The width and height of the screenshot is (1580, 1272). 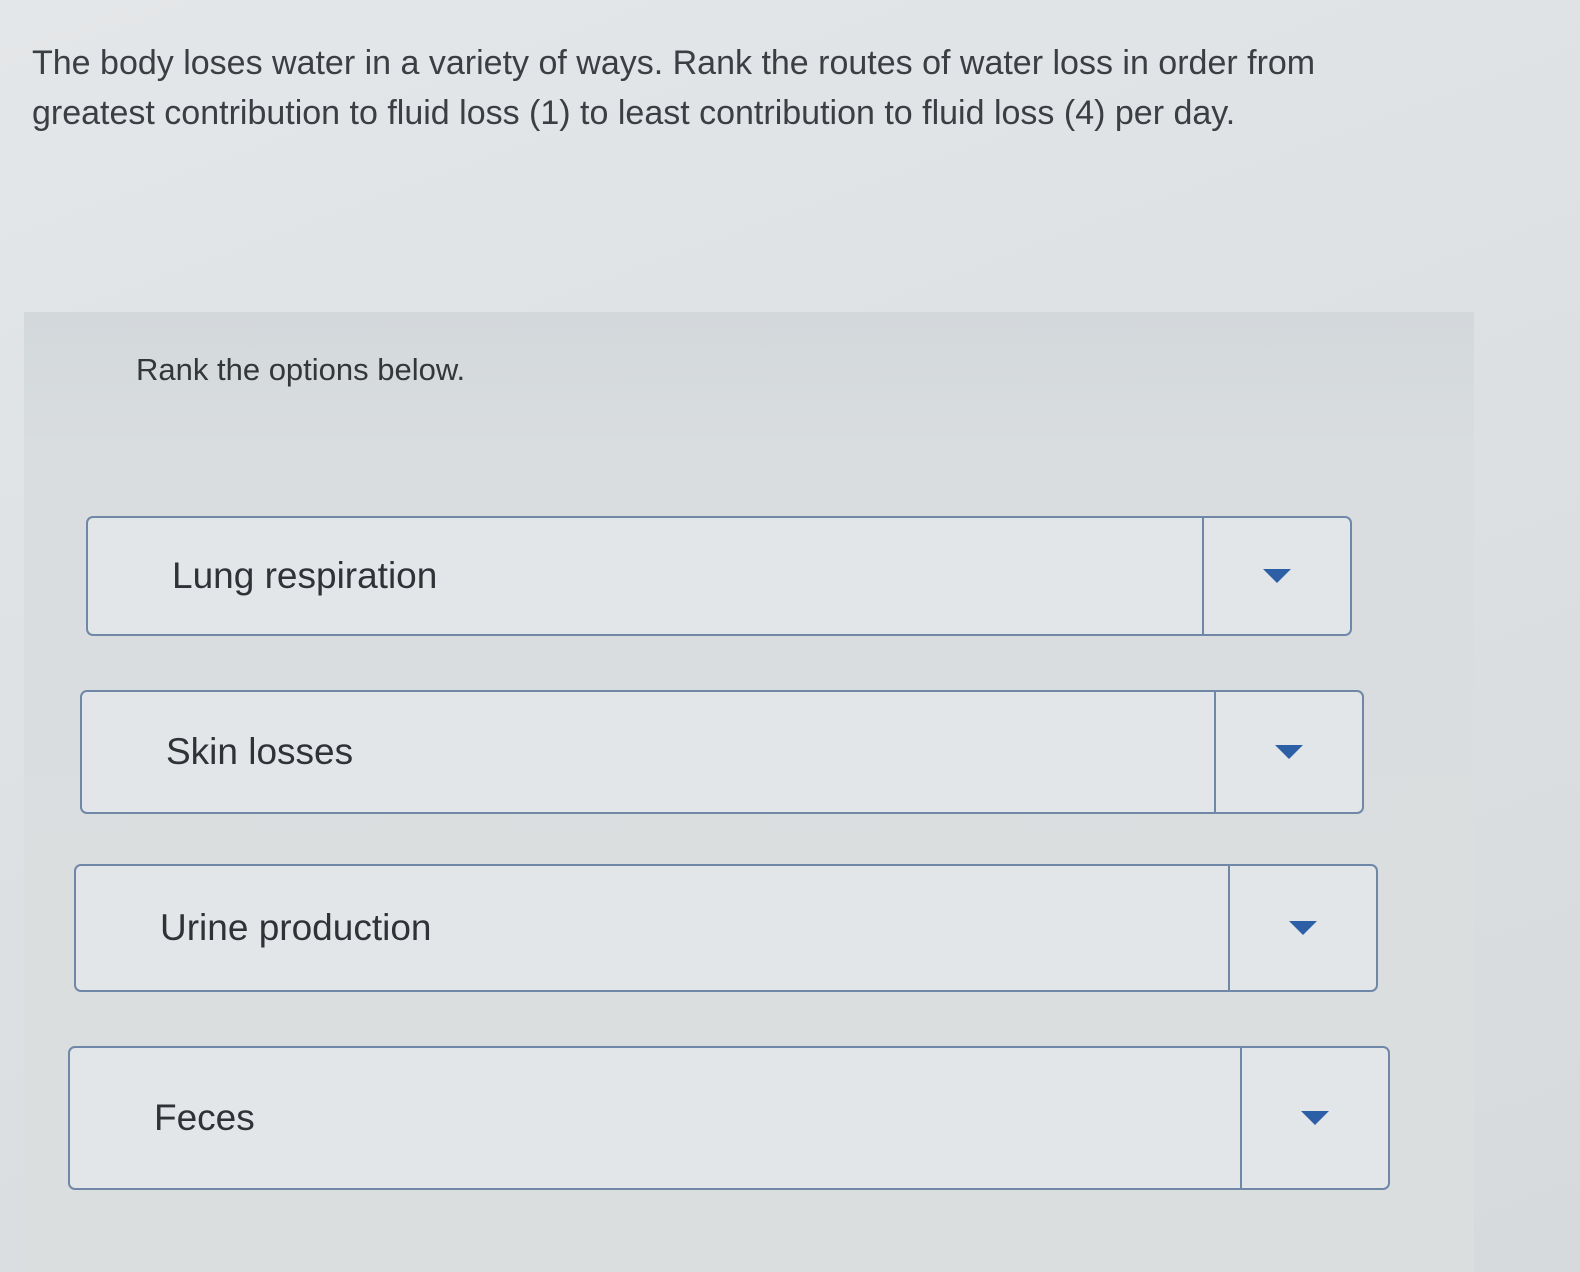 What do you see at coordinates (260, 751) in the screenshot?
I see `option-label: Skin losses` at bounding box center [260, 751].